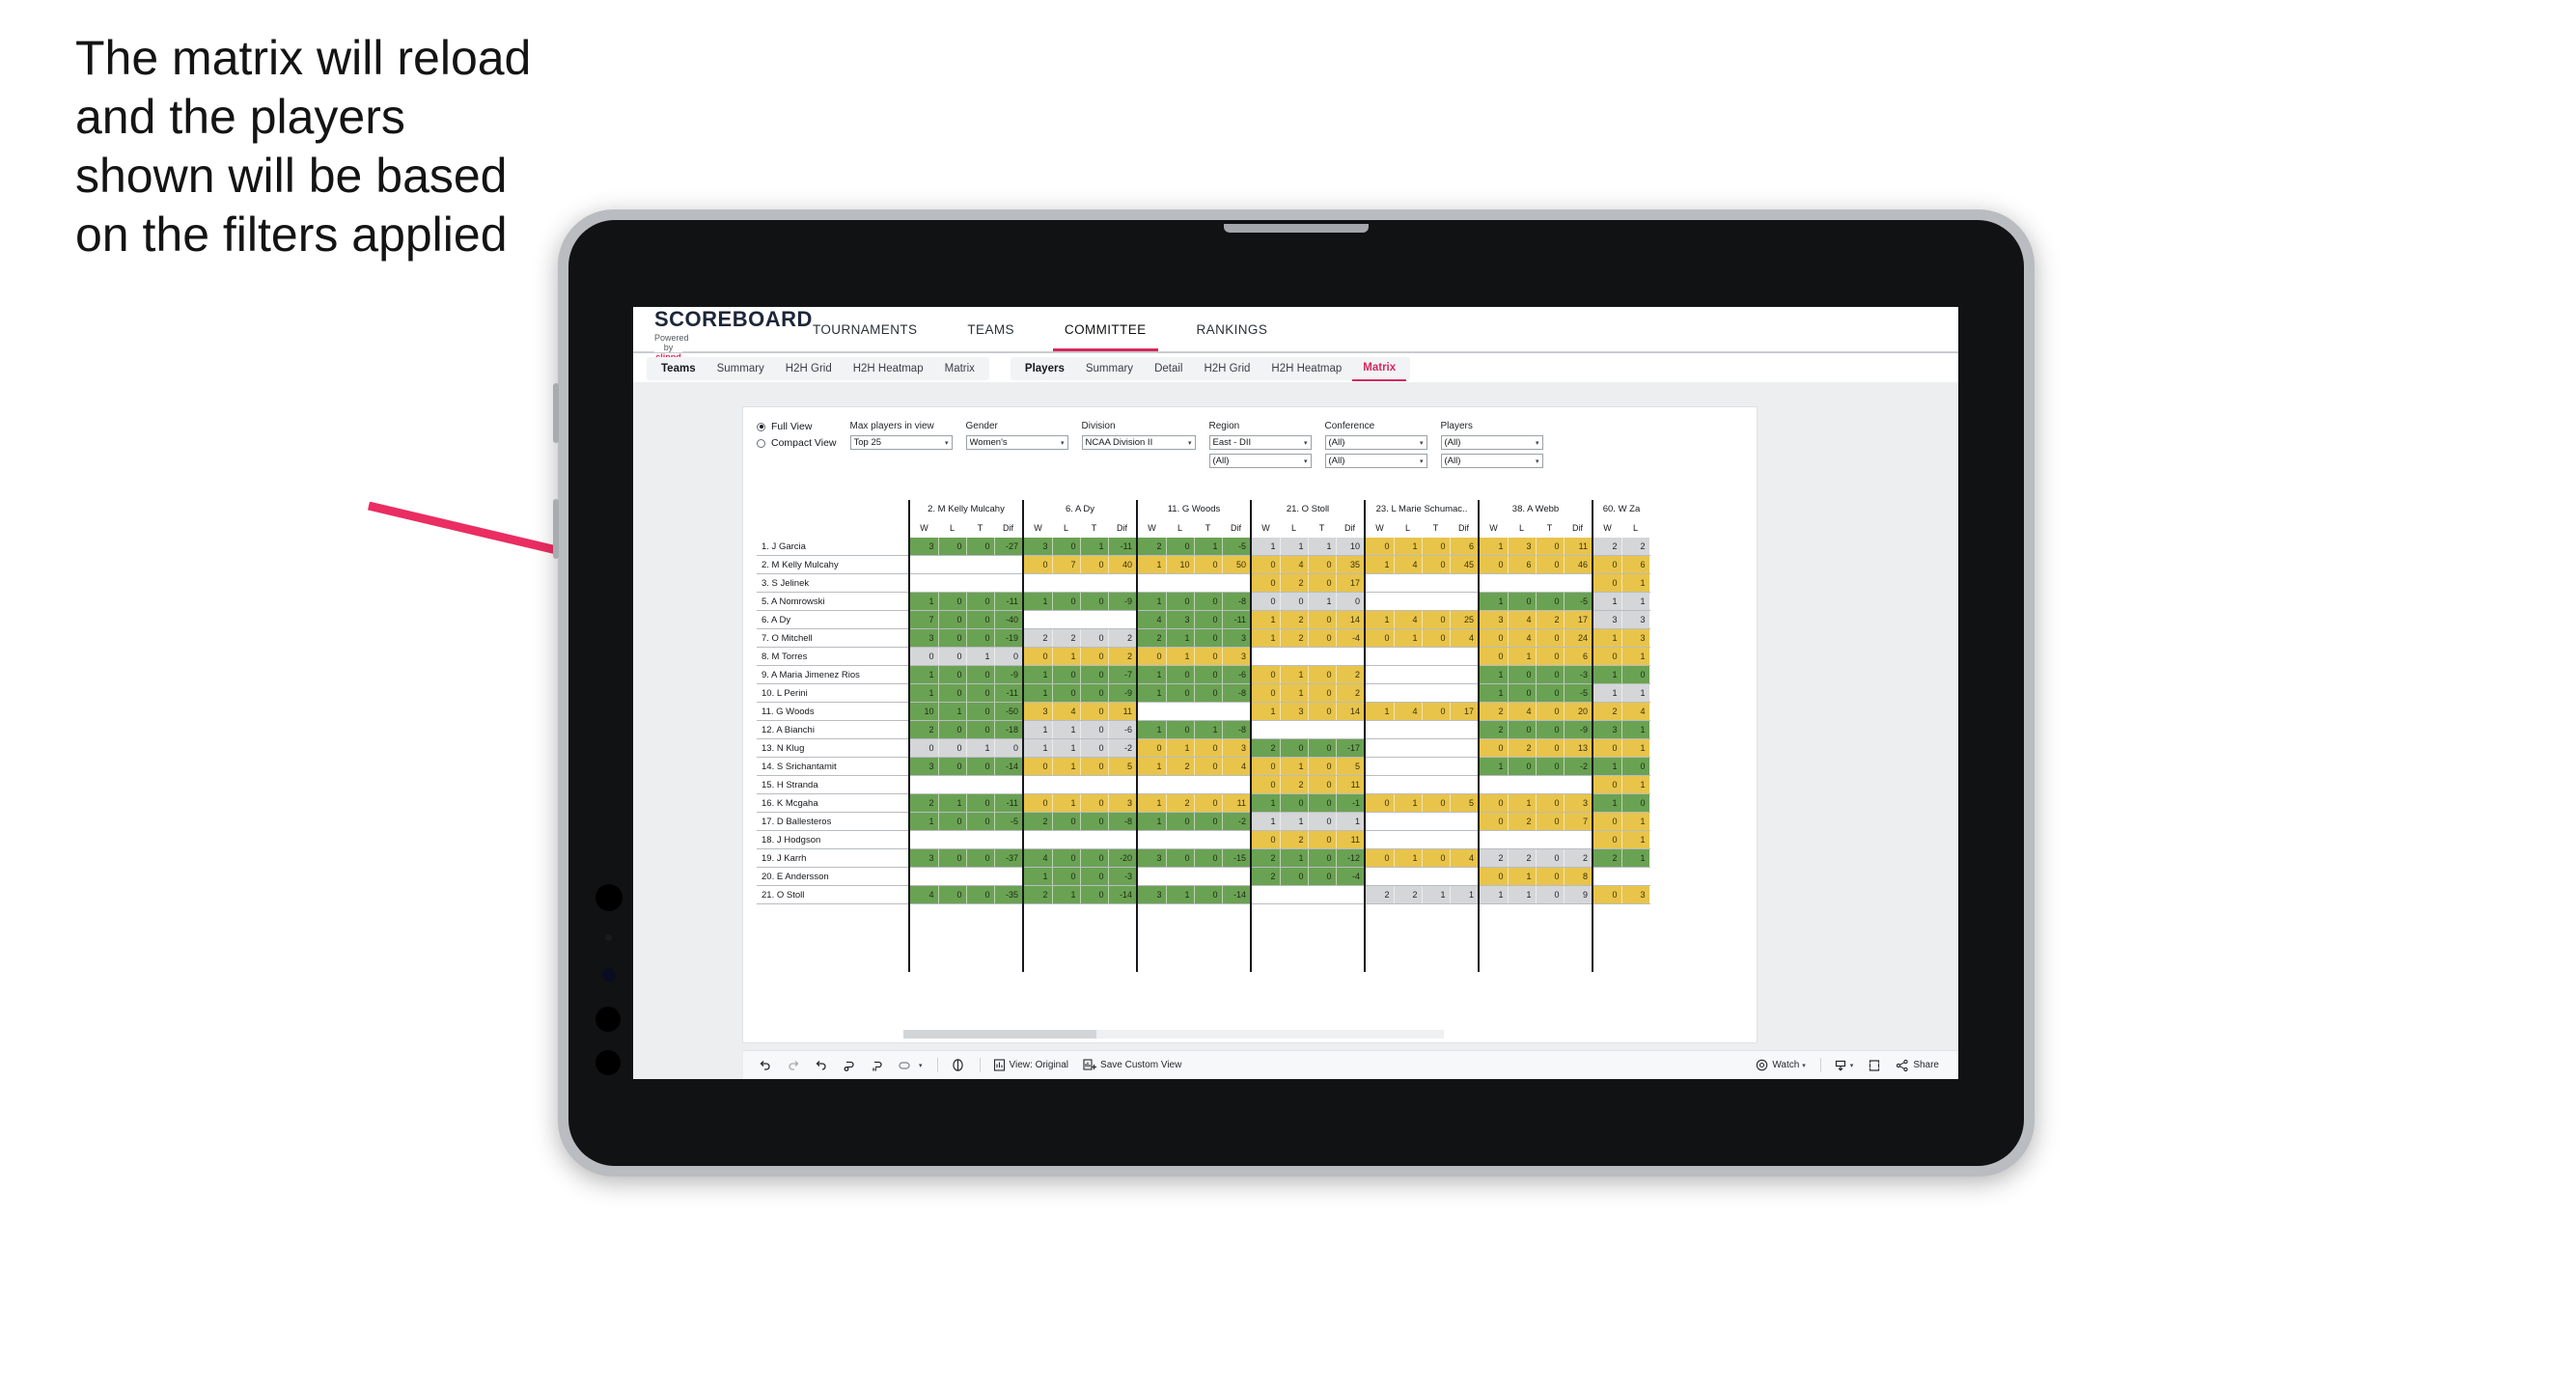 The width and height of the screenshot is (2576, 1386). I want to click on refresh-button, so click(849, 1065).